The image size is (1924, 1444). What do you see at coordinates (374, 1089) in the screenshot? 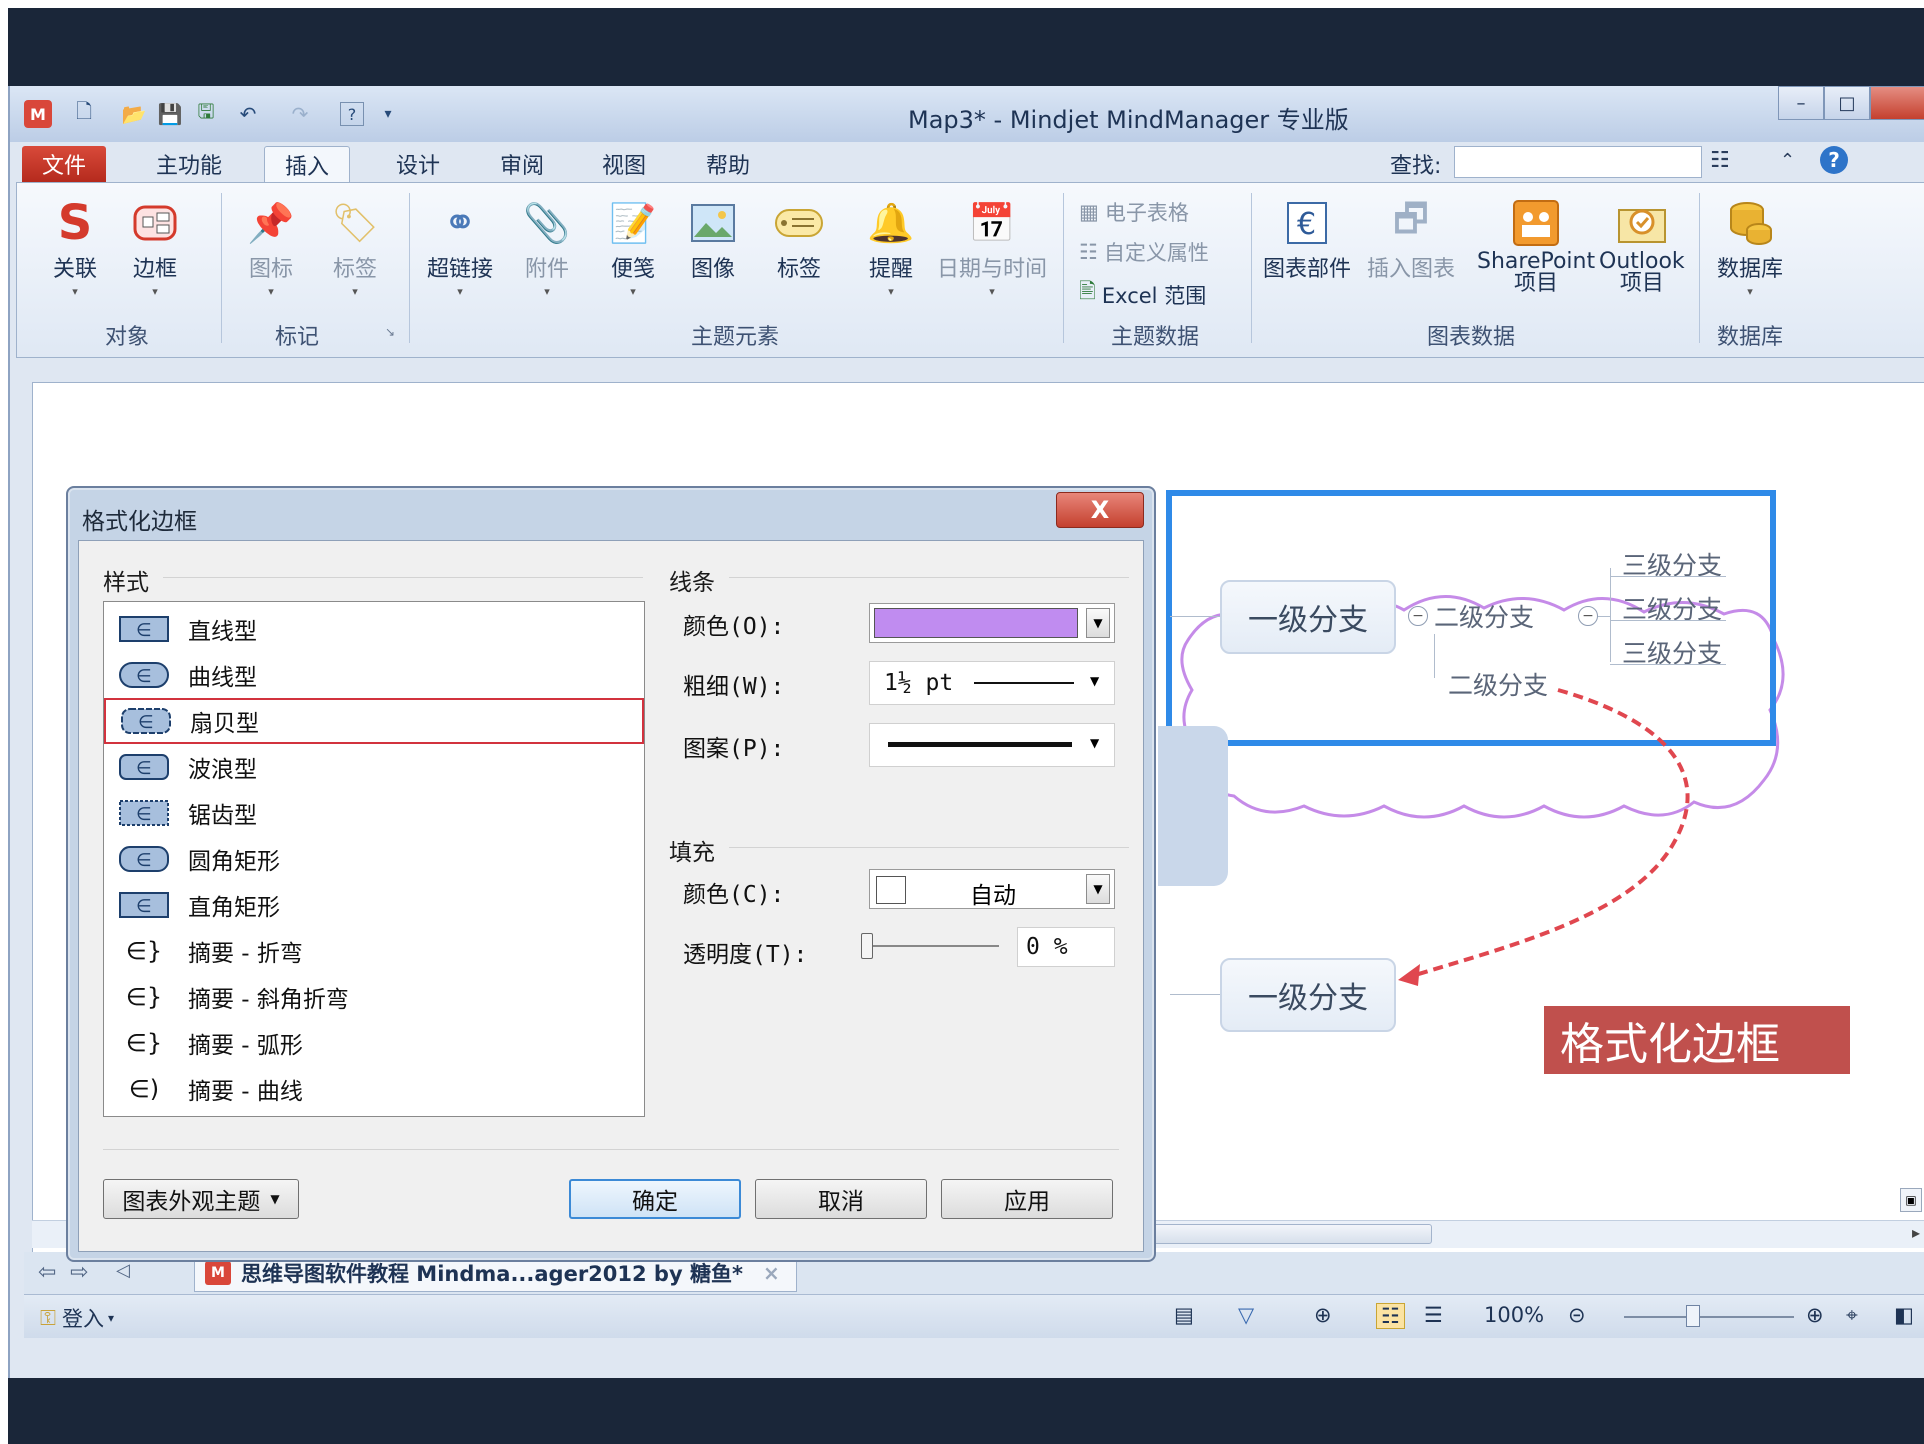
I see `style-option-summary-curve: ∈) 摘要 - 曲线` at bounding box center [374, 1089].